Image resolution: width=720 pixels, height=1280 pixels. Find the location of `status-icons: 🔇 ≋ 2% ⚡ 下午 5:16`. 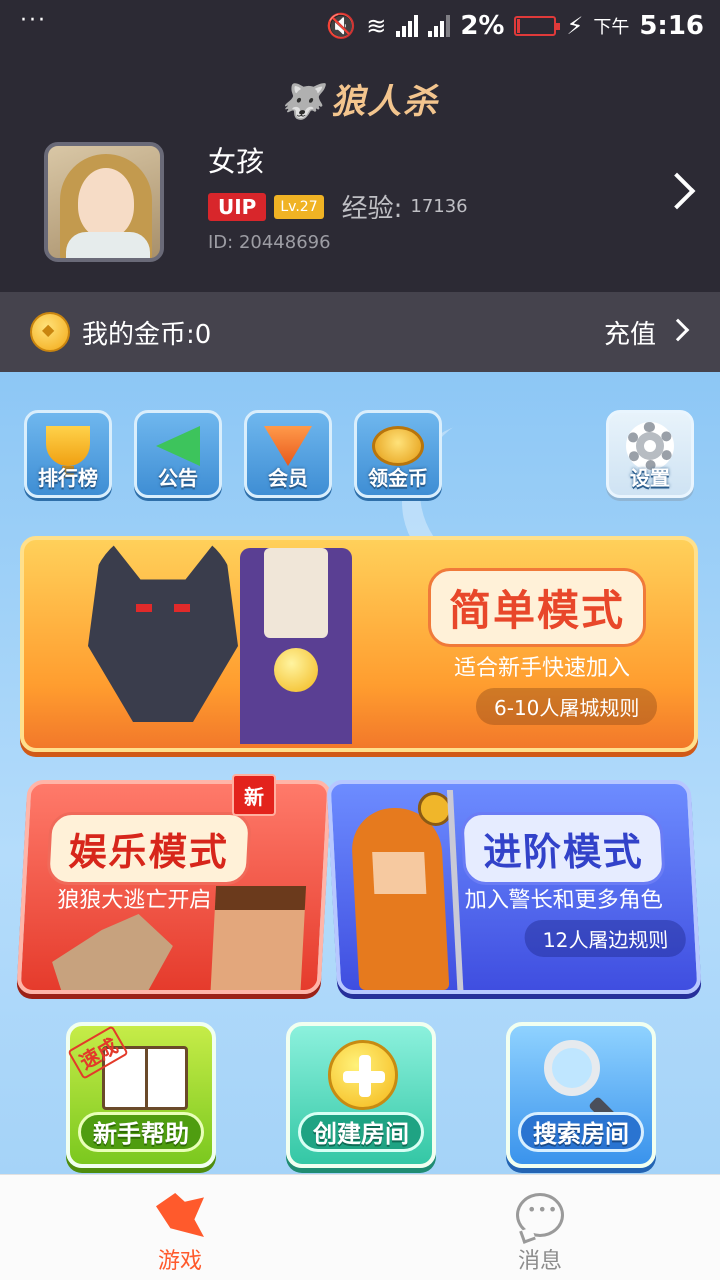

status-icons: 🔇 ≋ 2% ⚡ 下午 5:16 is located at coordinates (515, 26).